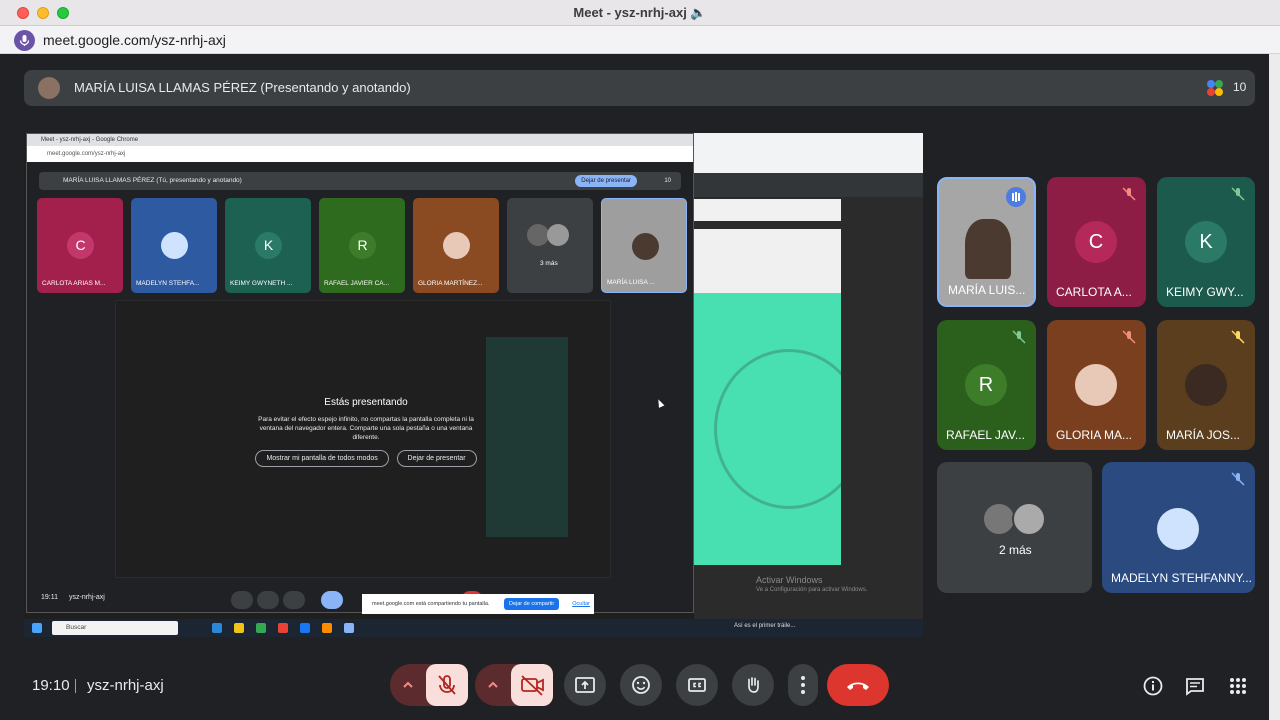  Describe the element at coordinates (217, 628) in the screenshot. I see `edge-icon` at that location.